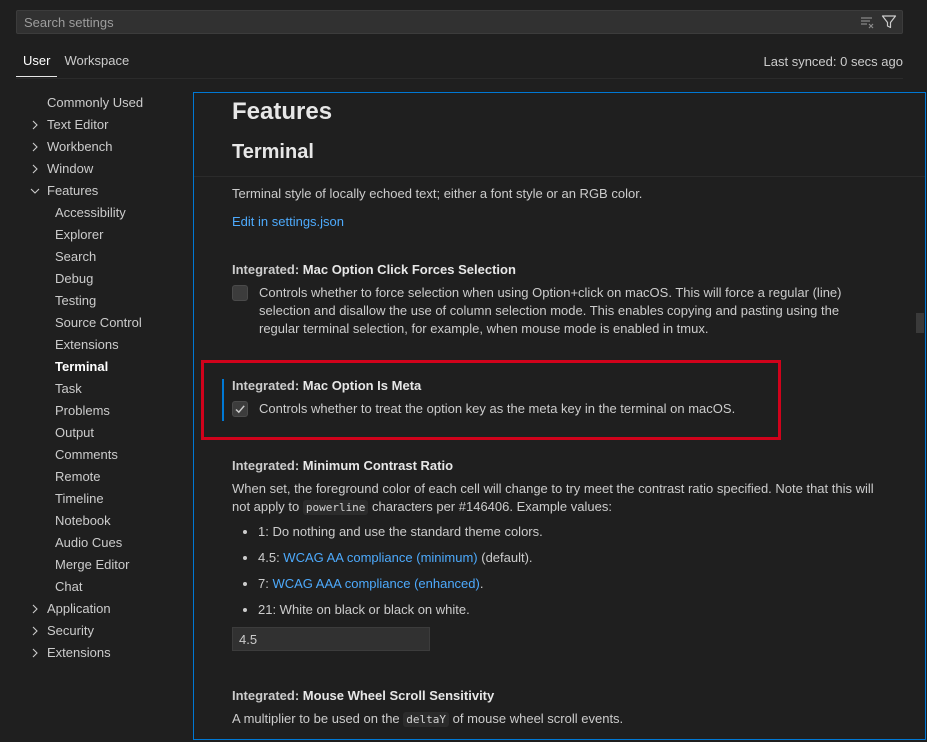  What do you see at coordinates (78, 124) in the screenshot?
I see `toc-item-label: Text Editor` at bounding box center [78, 124].